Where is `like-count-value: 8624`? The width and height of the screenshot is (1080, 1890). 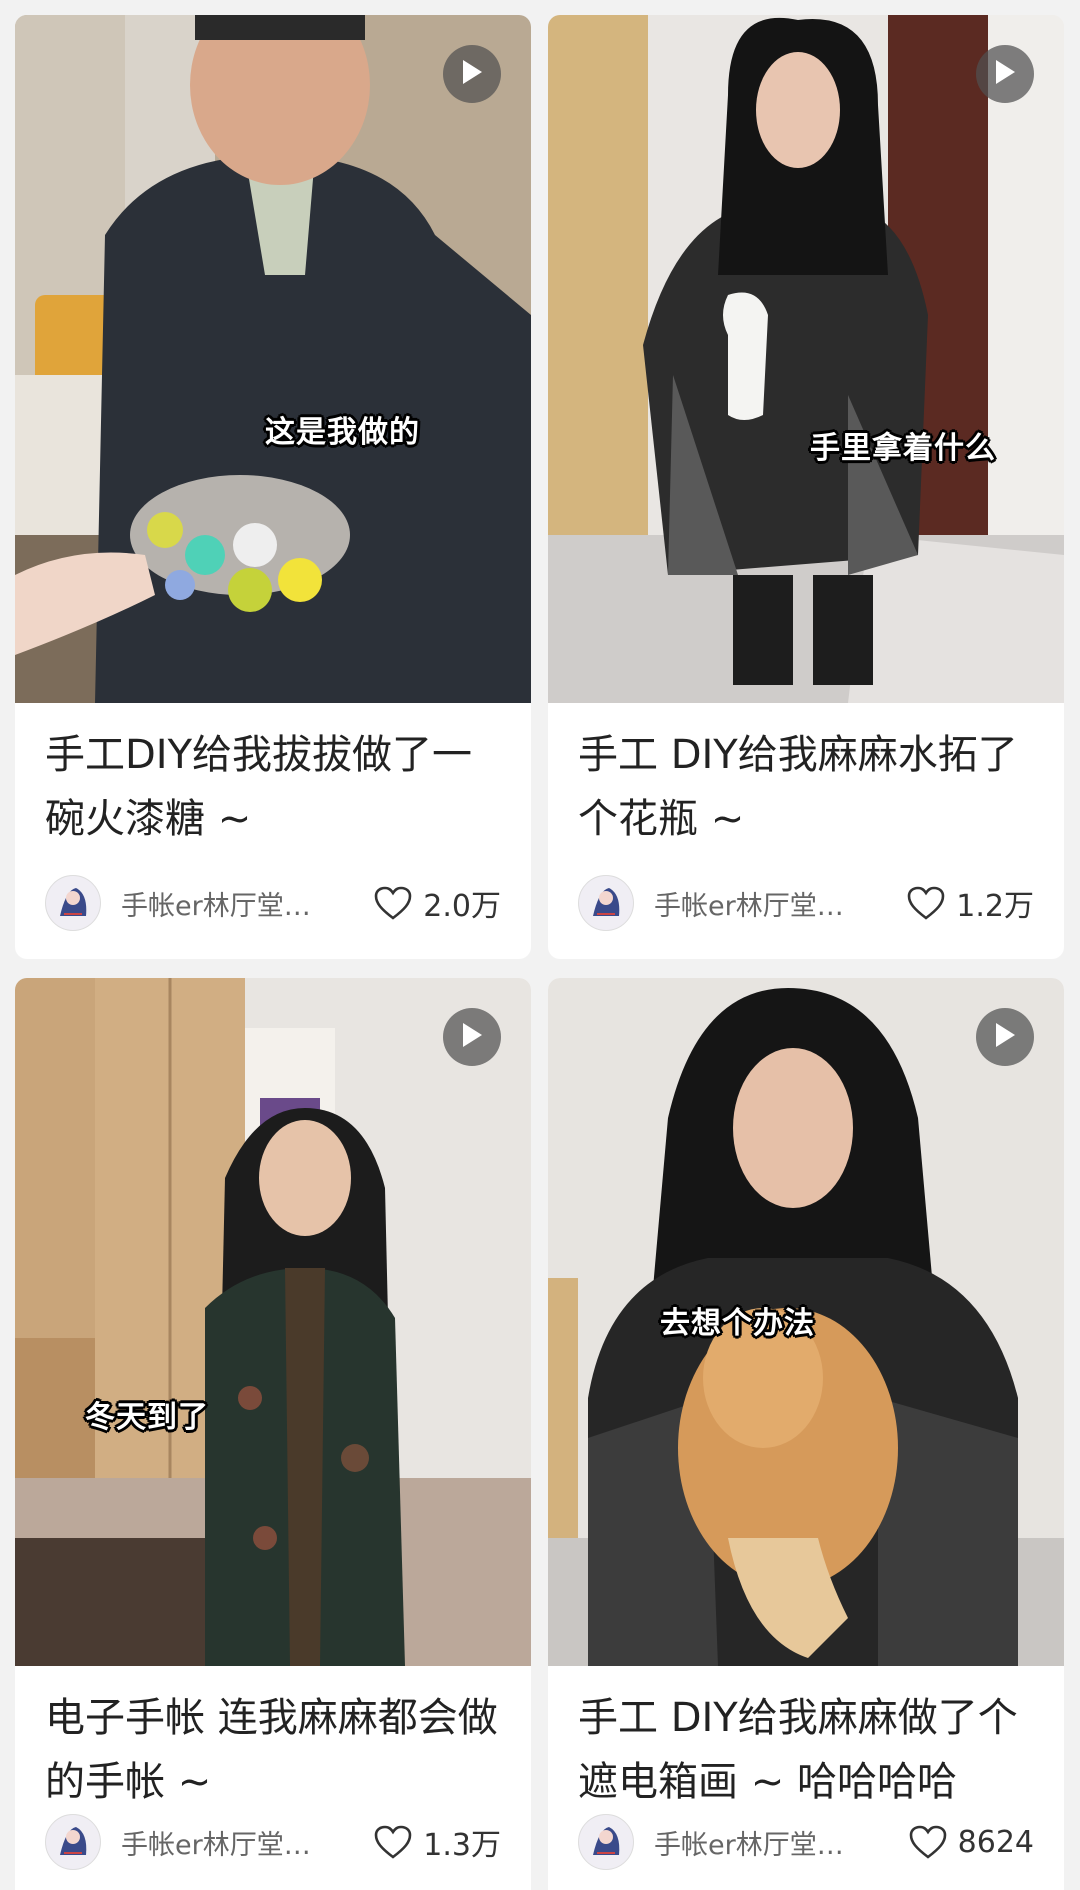 like-count-value: 8624 is located at coordinates (995, 1842).